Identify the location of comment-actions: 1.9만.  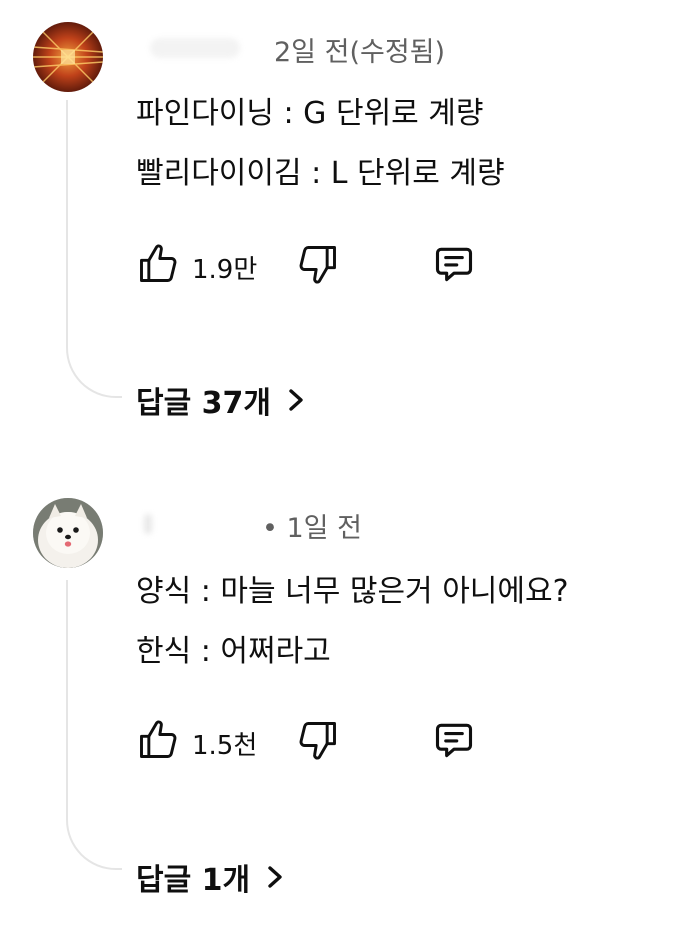
(324, 264).